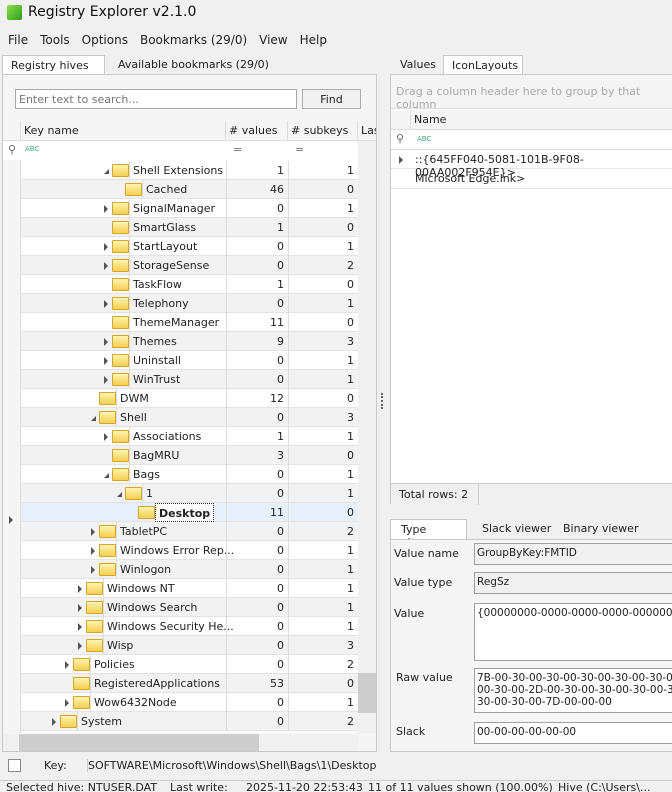 This screenshot has height=792, width=672. Describe the element at coordinates (573, 554) in the screenshot. I see `value-name-field: GroupByKey:FMTID` at that location.